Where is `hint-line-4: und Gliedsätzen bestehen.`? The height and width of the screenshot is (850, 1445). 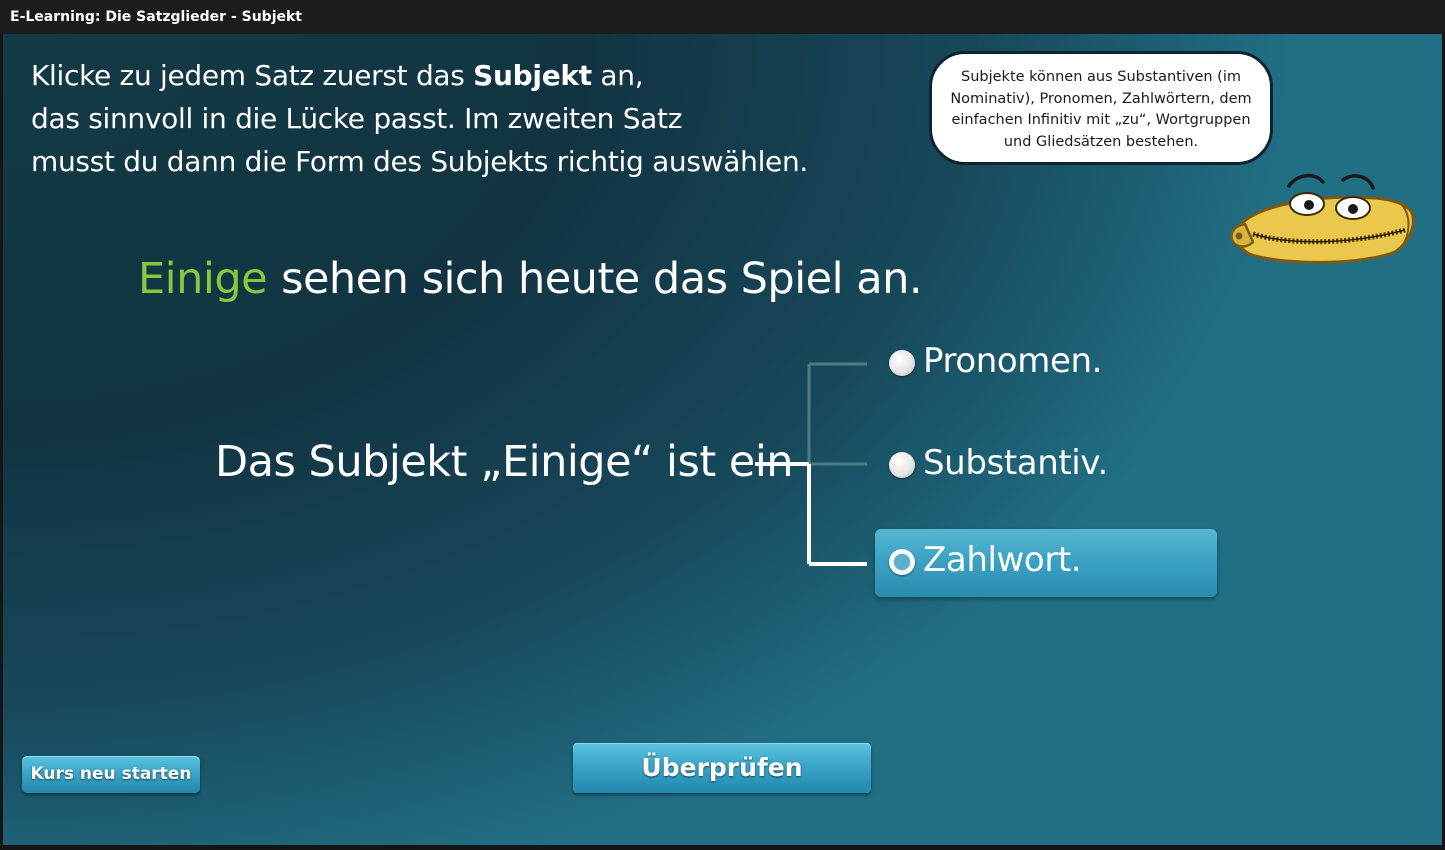
hint-line-4: und Gliedsätzen bestehen. is located at coordinates (1101, 141).